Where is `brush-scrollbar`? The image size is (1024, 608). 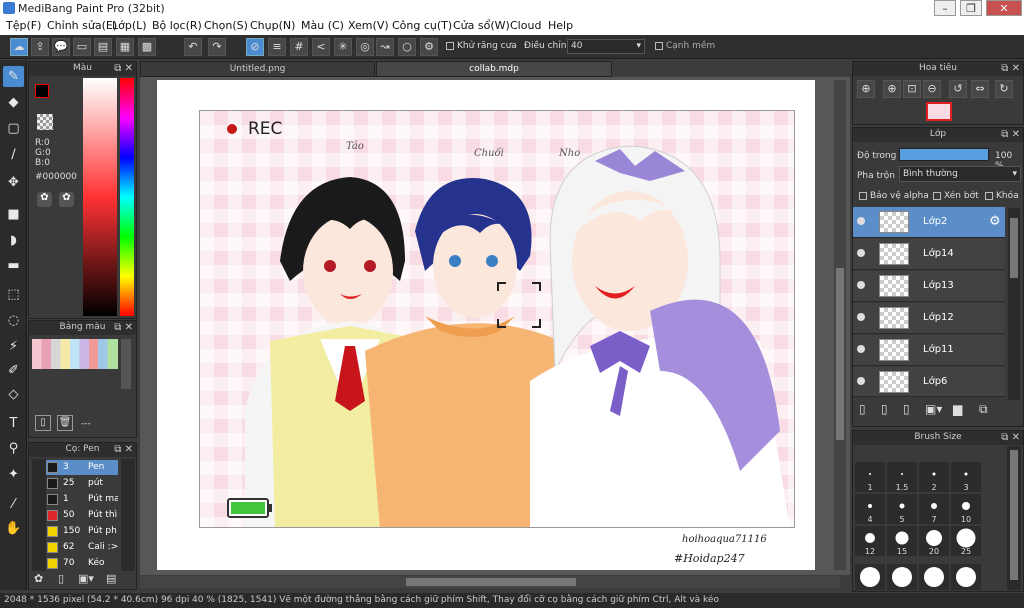 brush-scrollbar is located at coordinates (128, 515).